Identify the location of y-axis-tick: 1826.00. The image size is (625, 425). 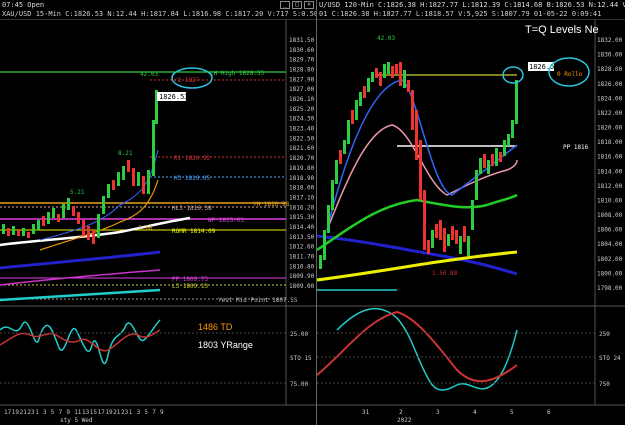
(610, 84).